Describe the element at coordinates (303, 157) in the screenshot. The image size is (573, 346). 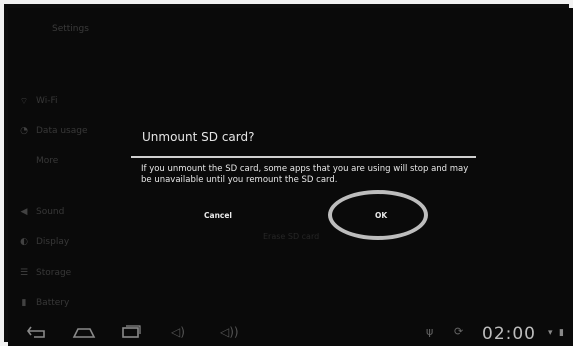
I see `dialog-divider` at that location.